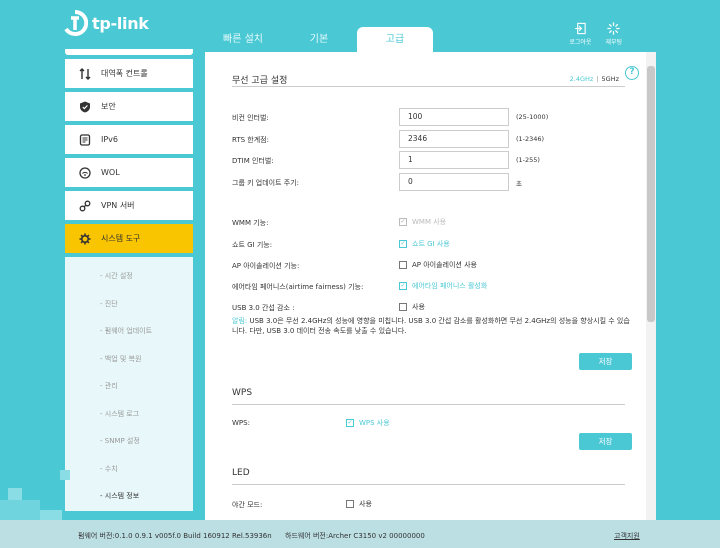 The width and height of the screenshot is (720, 548). Describe the element at coordinates (35, 495) in the screenshot. I see `background-pixel-decoration` at that location.